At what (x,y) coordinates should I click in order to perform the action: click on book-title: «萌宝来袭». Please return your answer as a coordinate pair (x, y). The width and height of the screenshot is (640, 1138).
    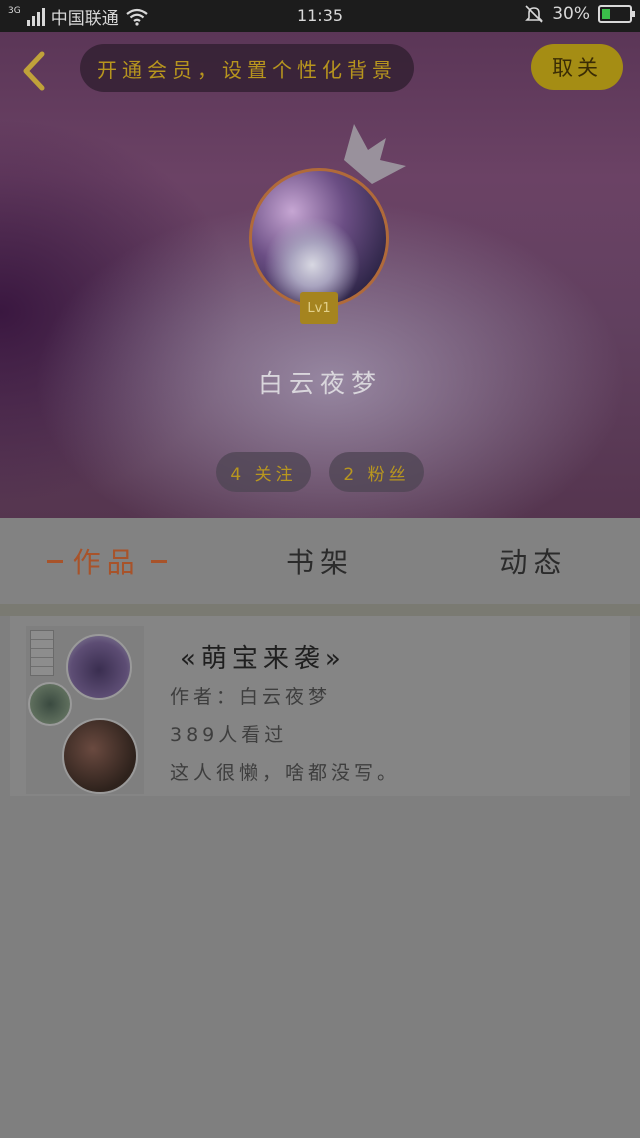
    Looking at the image, I should click on (263, 656).